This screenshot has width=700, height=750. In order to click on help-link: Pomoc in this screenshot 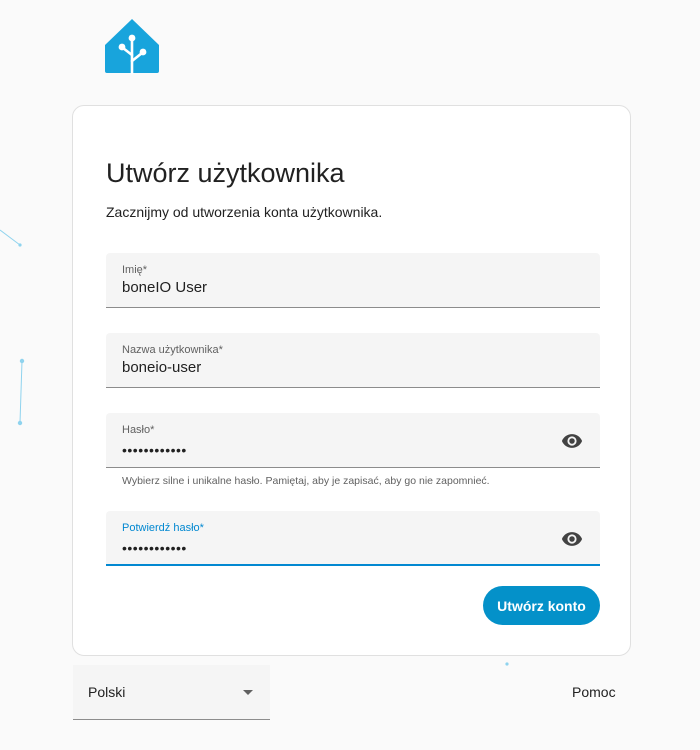, I will do `click(594, 692)`.